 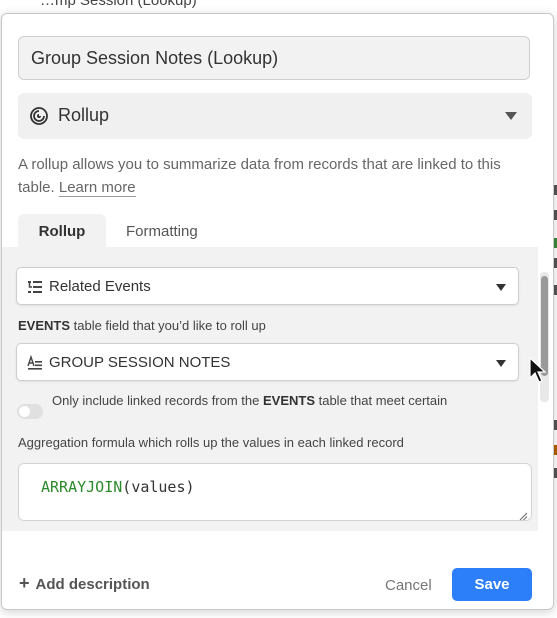 What do you see at coordinates (24, 583) in the screenshot?
I see `plus-icon: +` at bounding box center [24, 583].